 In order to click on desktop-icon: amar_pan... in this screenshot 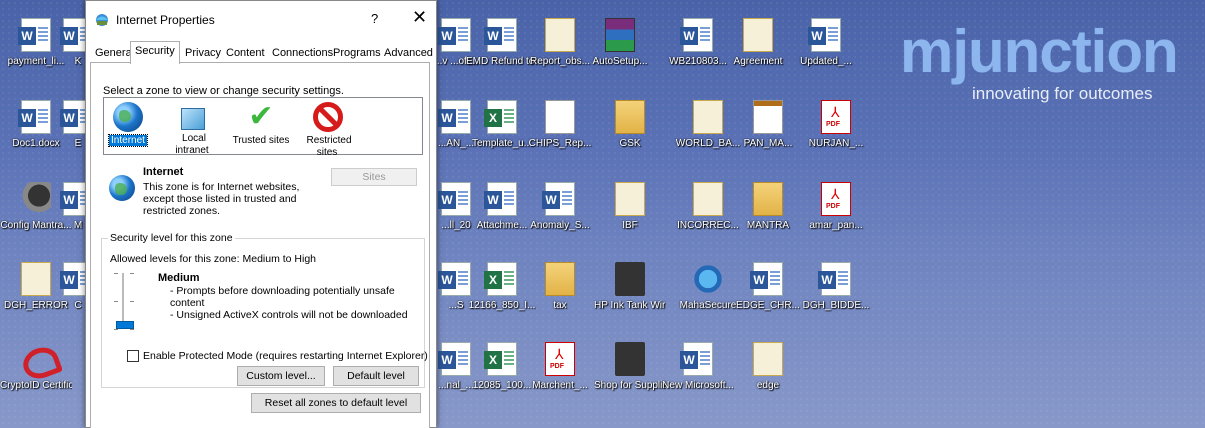, I will do `click(836, 207)`.